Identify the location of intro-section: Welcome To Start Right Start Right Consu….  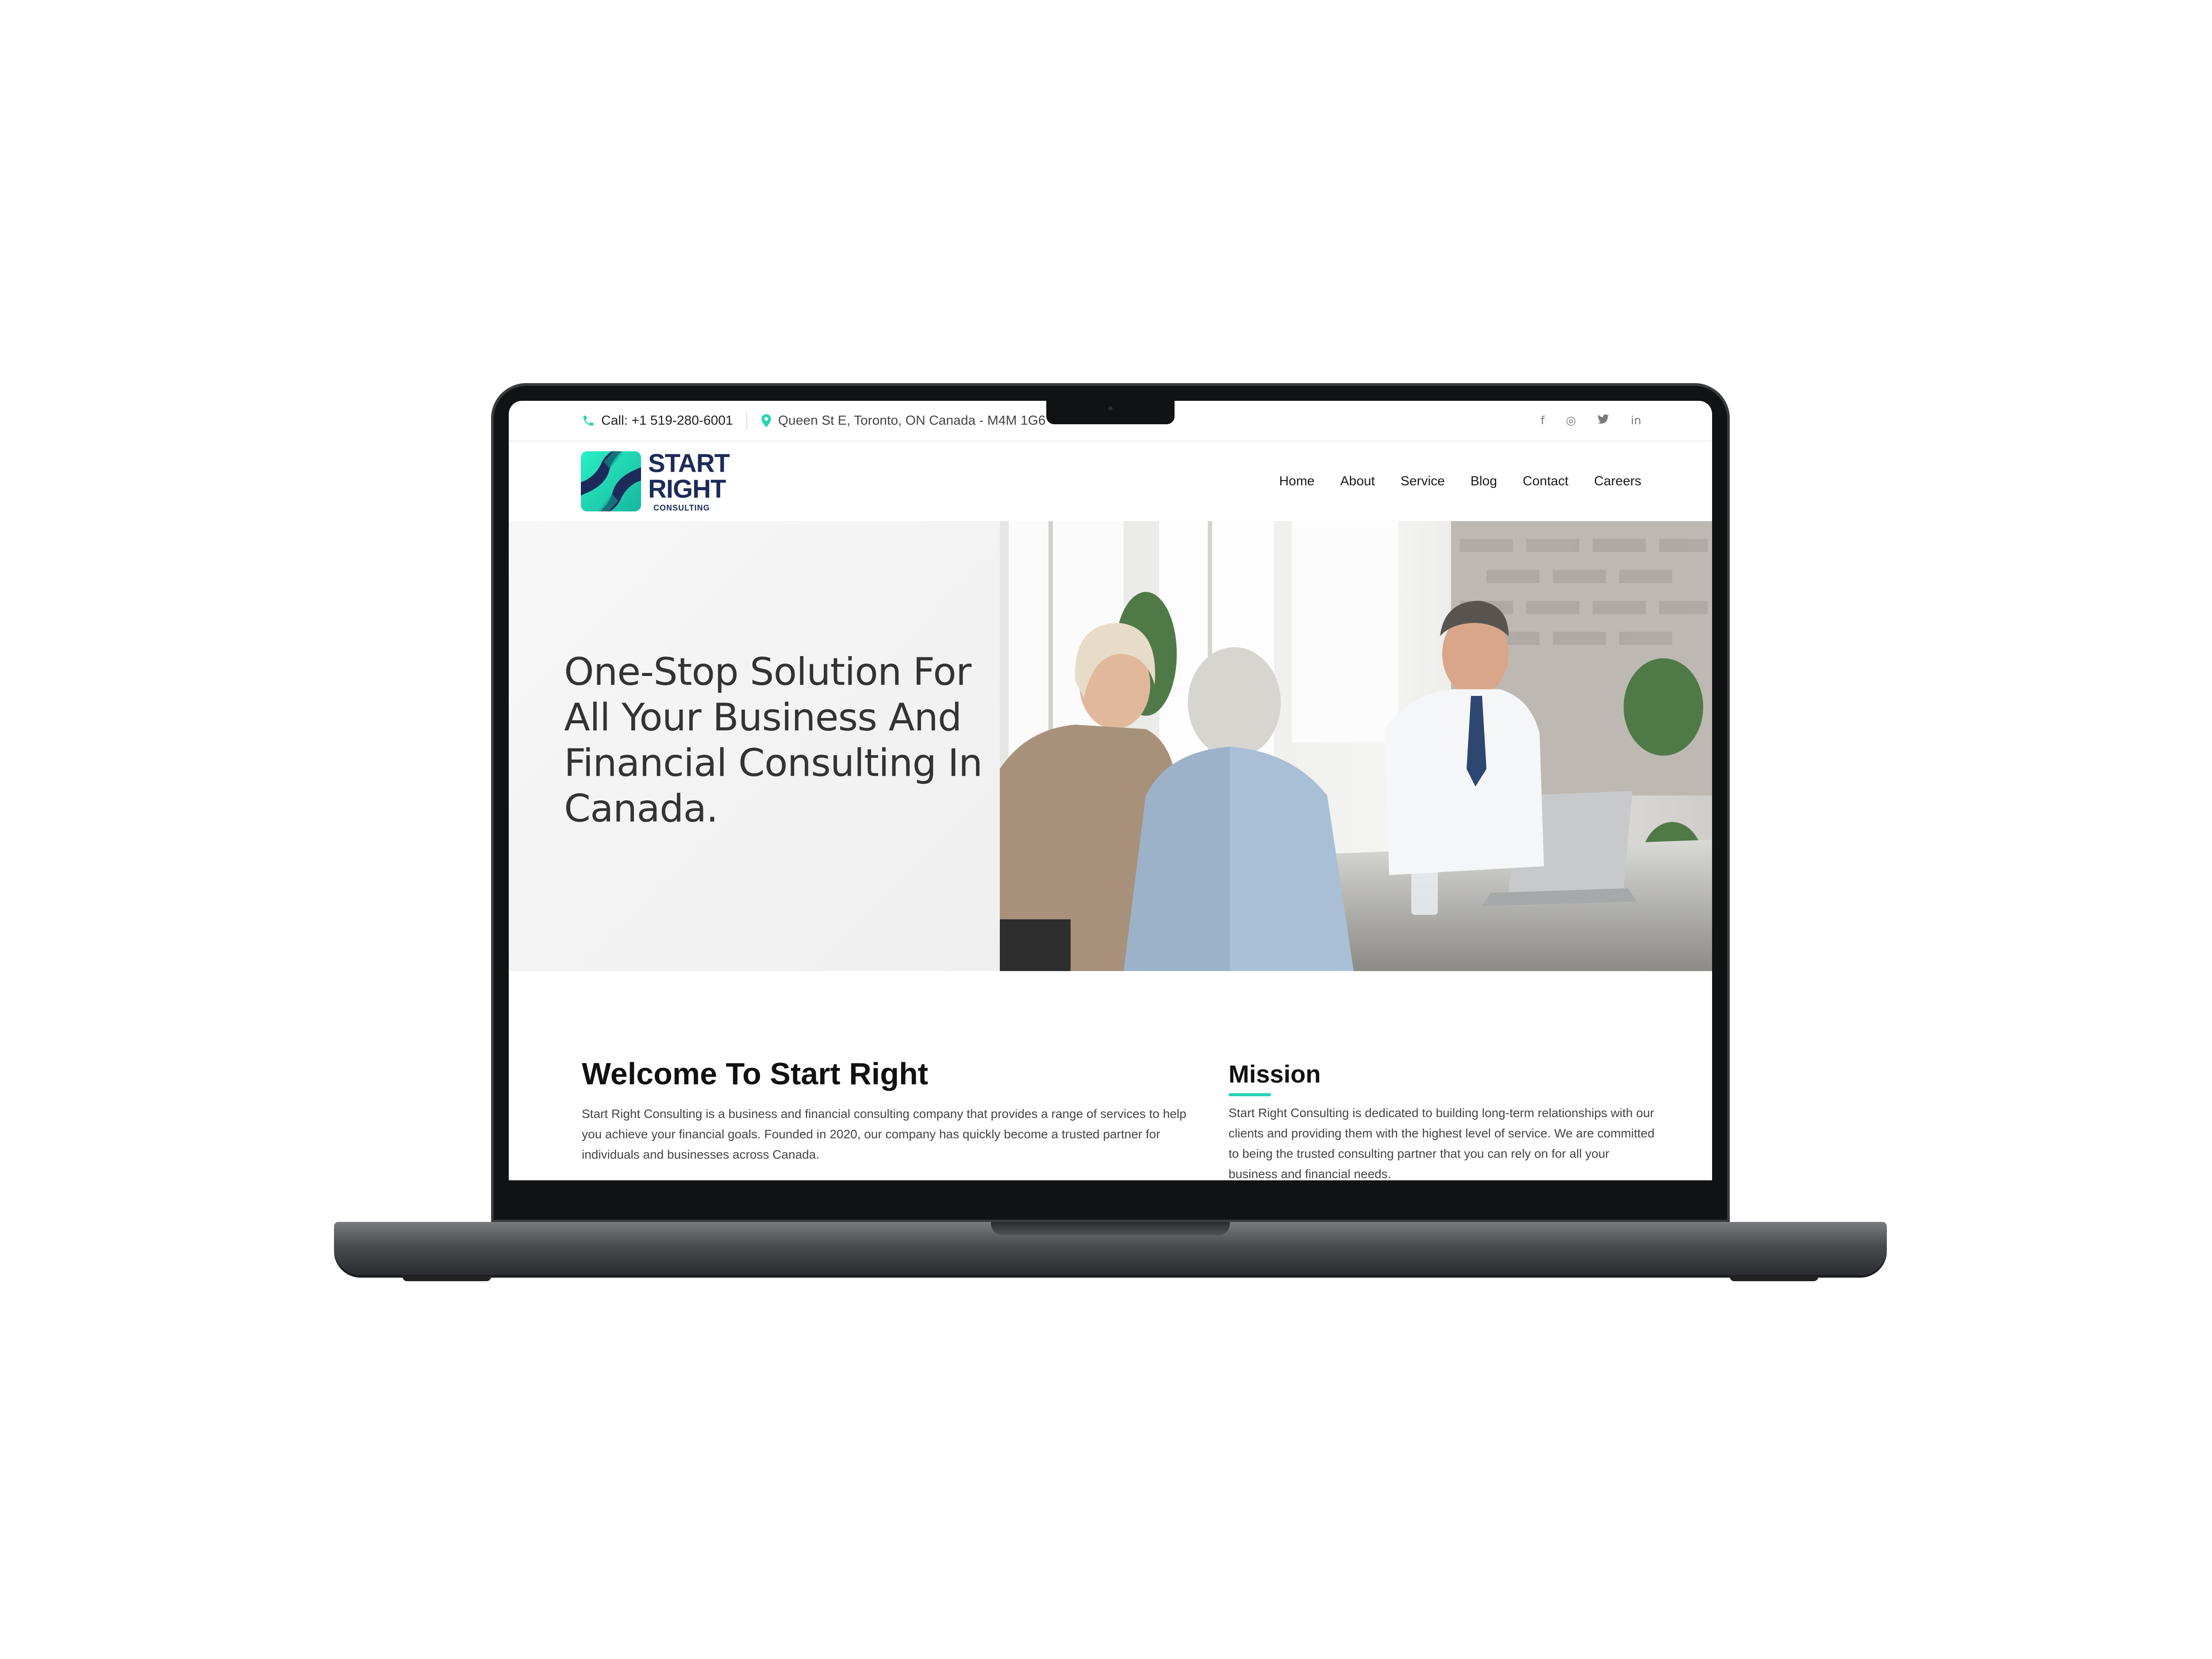
(1110, 1076).